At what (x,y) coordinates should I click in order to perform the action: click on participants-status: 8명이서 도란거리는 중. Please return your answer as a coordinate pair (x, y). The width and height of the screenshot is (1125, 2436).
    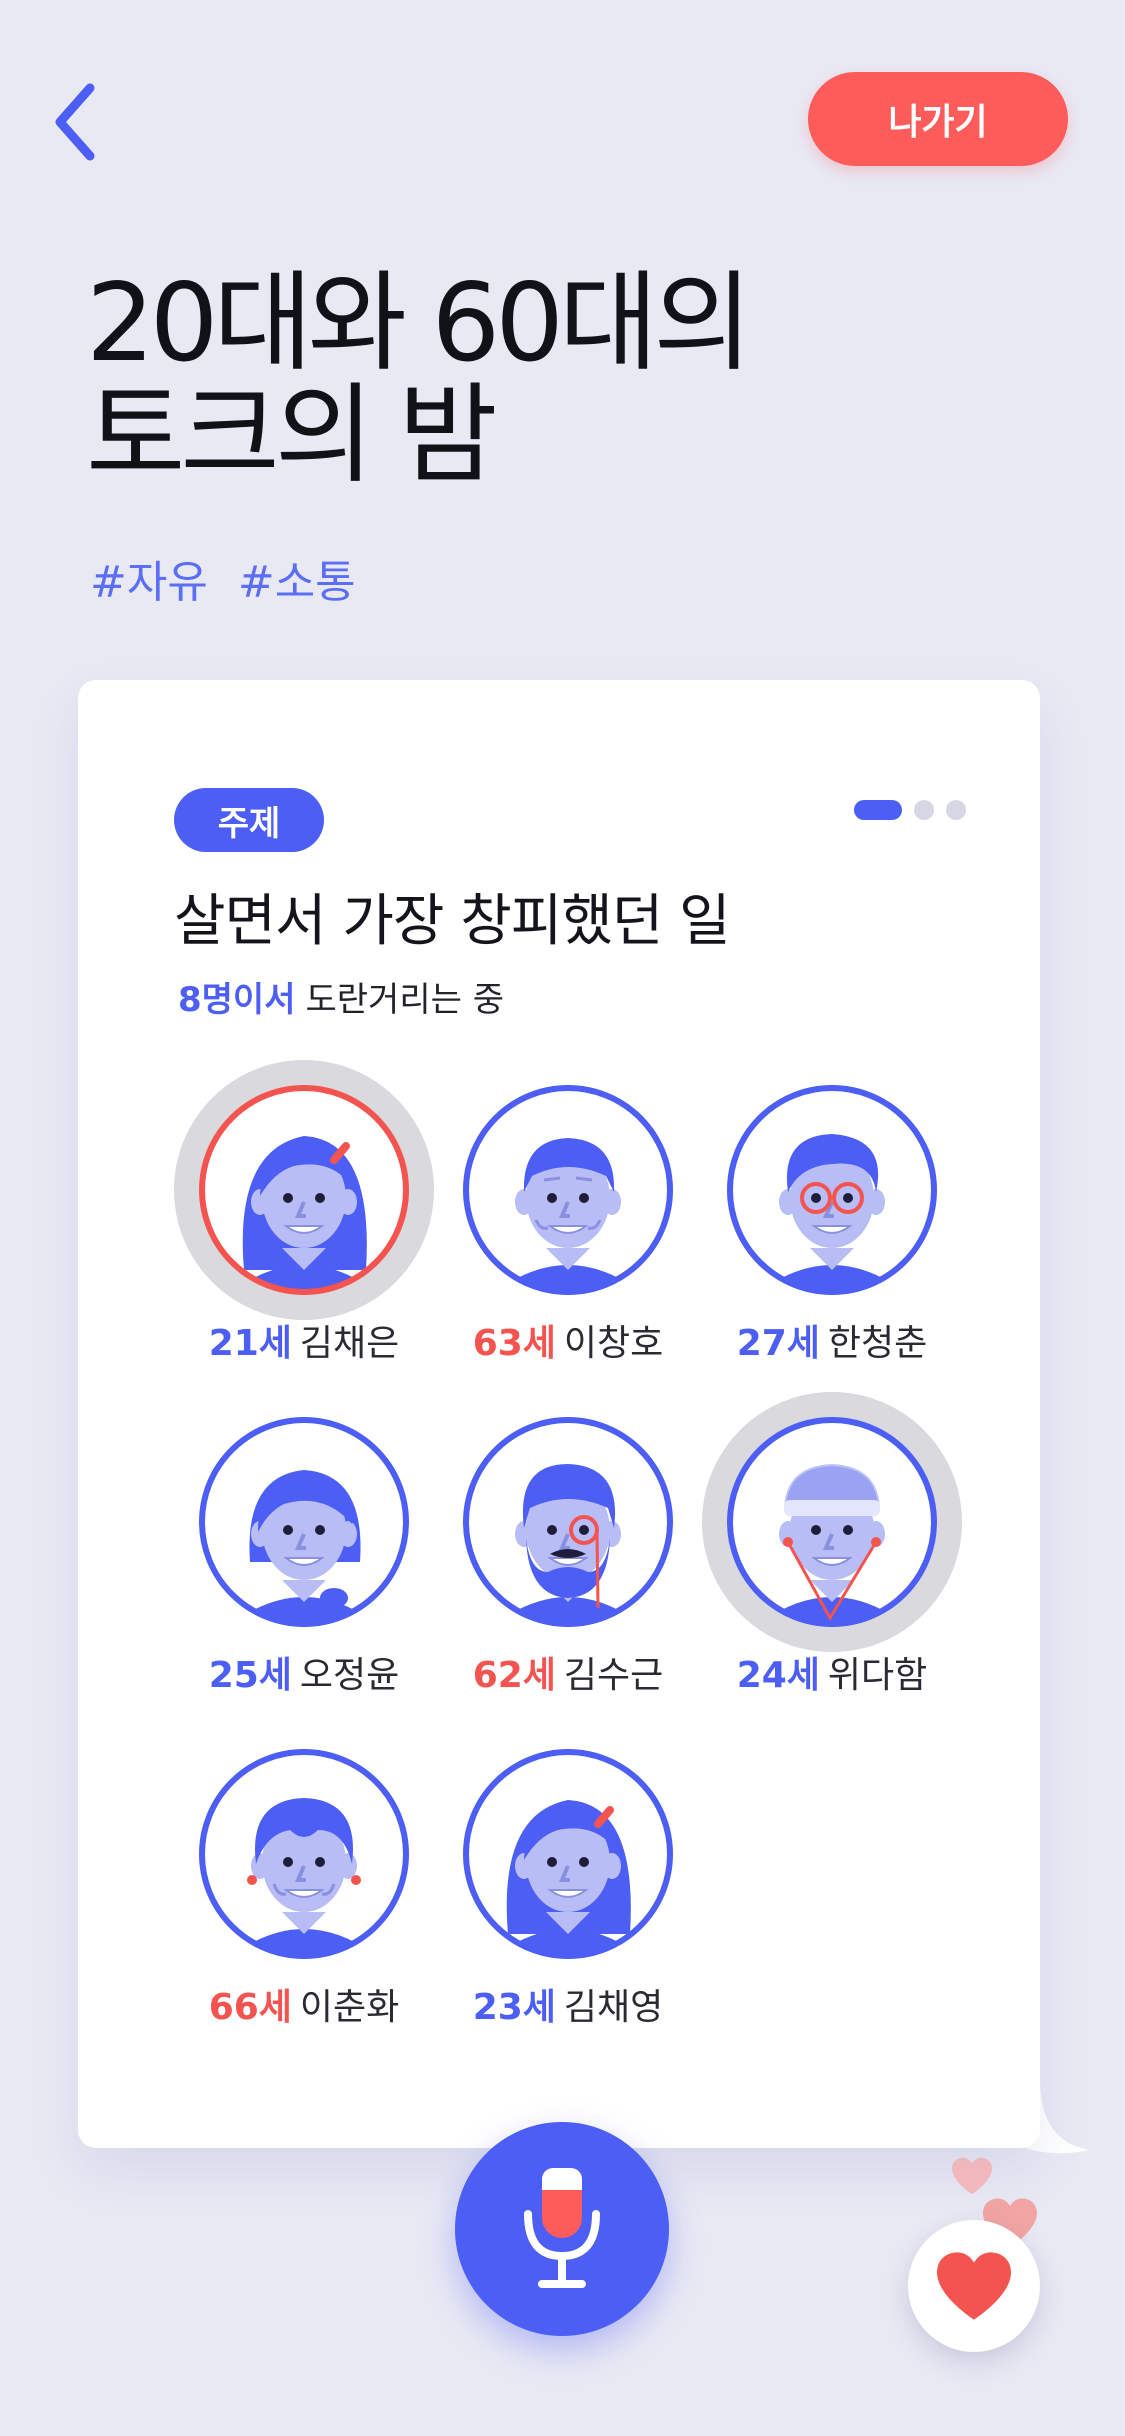
    Looking at the image, I should click on (341, 996).